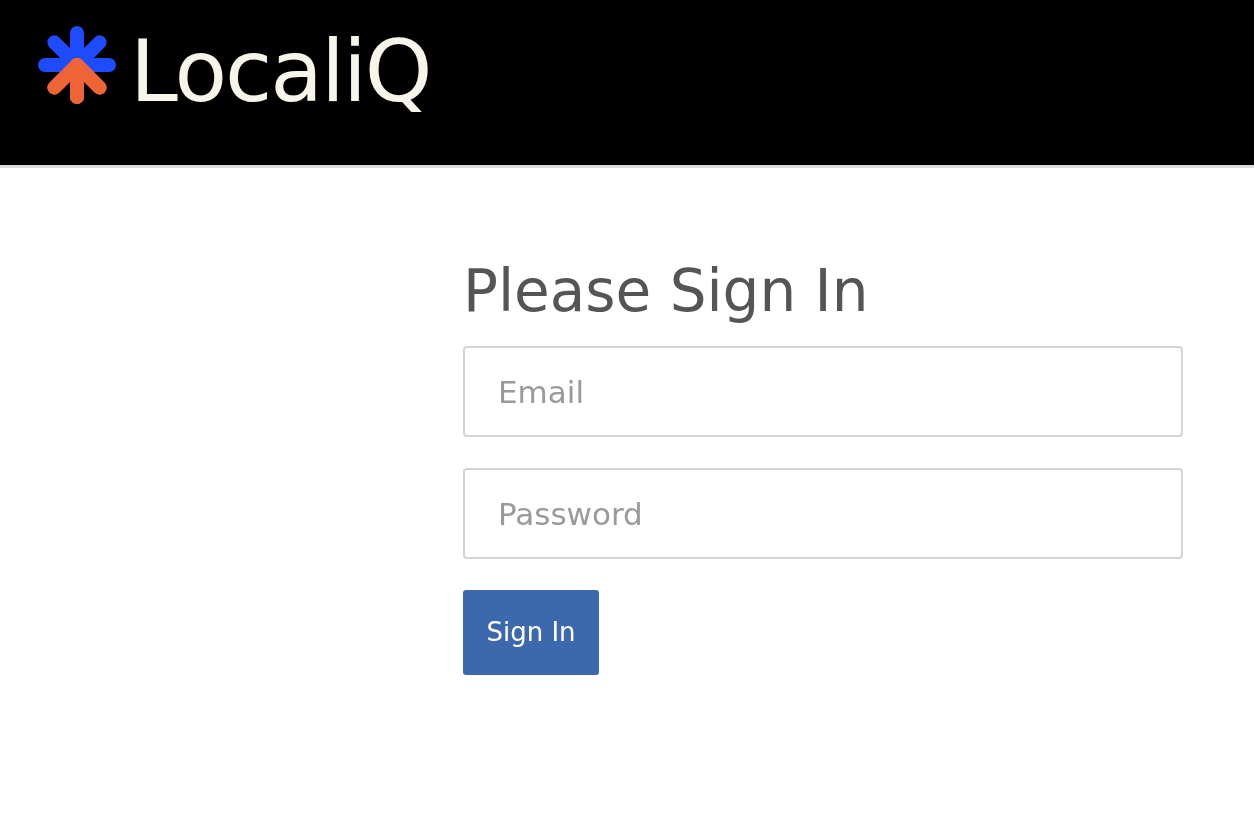 This screenshot has width=1254, height=830. Describe the element at coordinates (666, 291) in the screenshot. I see `page-title: Please Sign In` at that location.